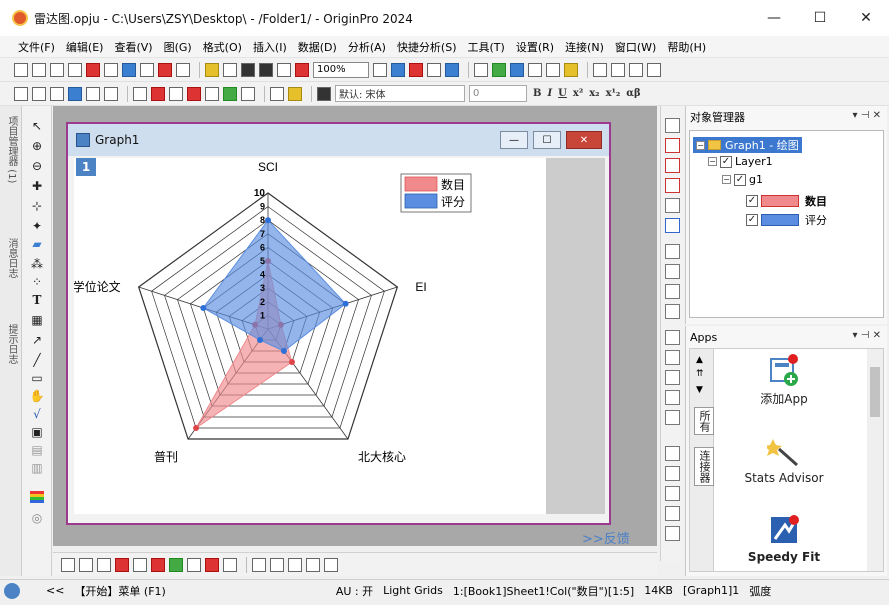 The width and height of the screenshot is (889, 605). I want to click on distribute-icon, so click(672, 493).